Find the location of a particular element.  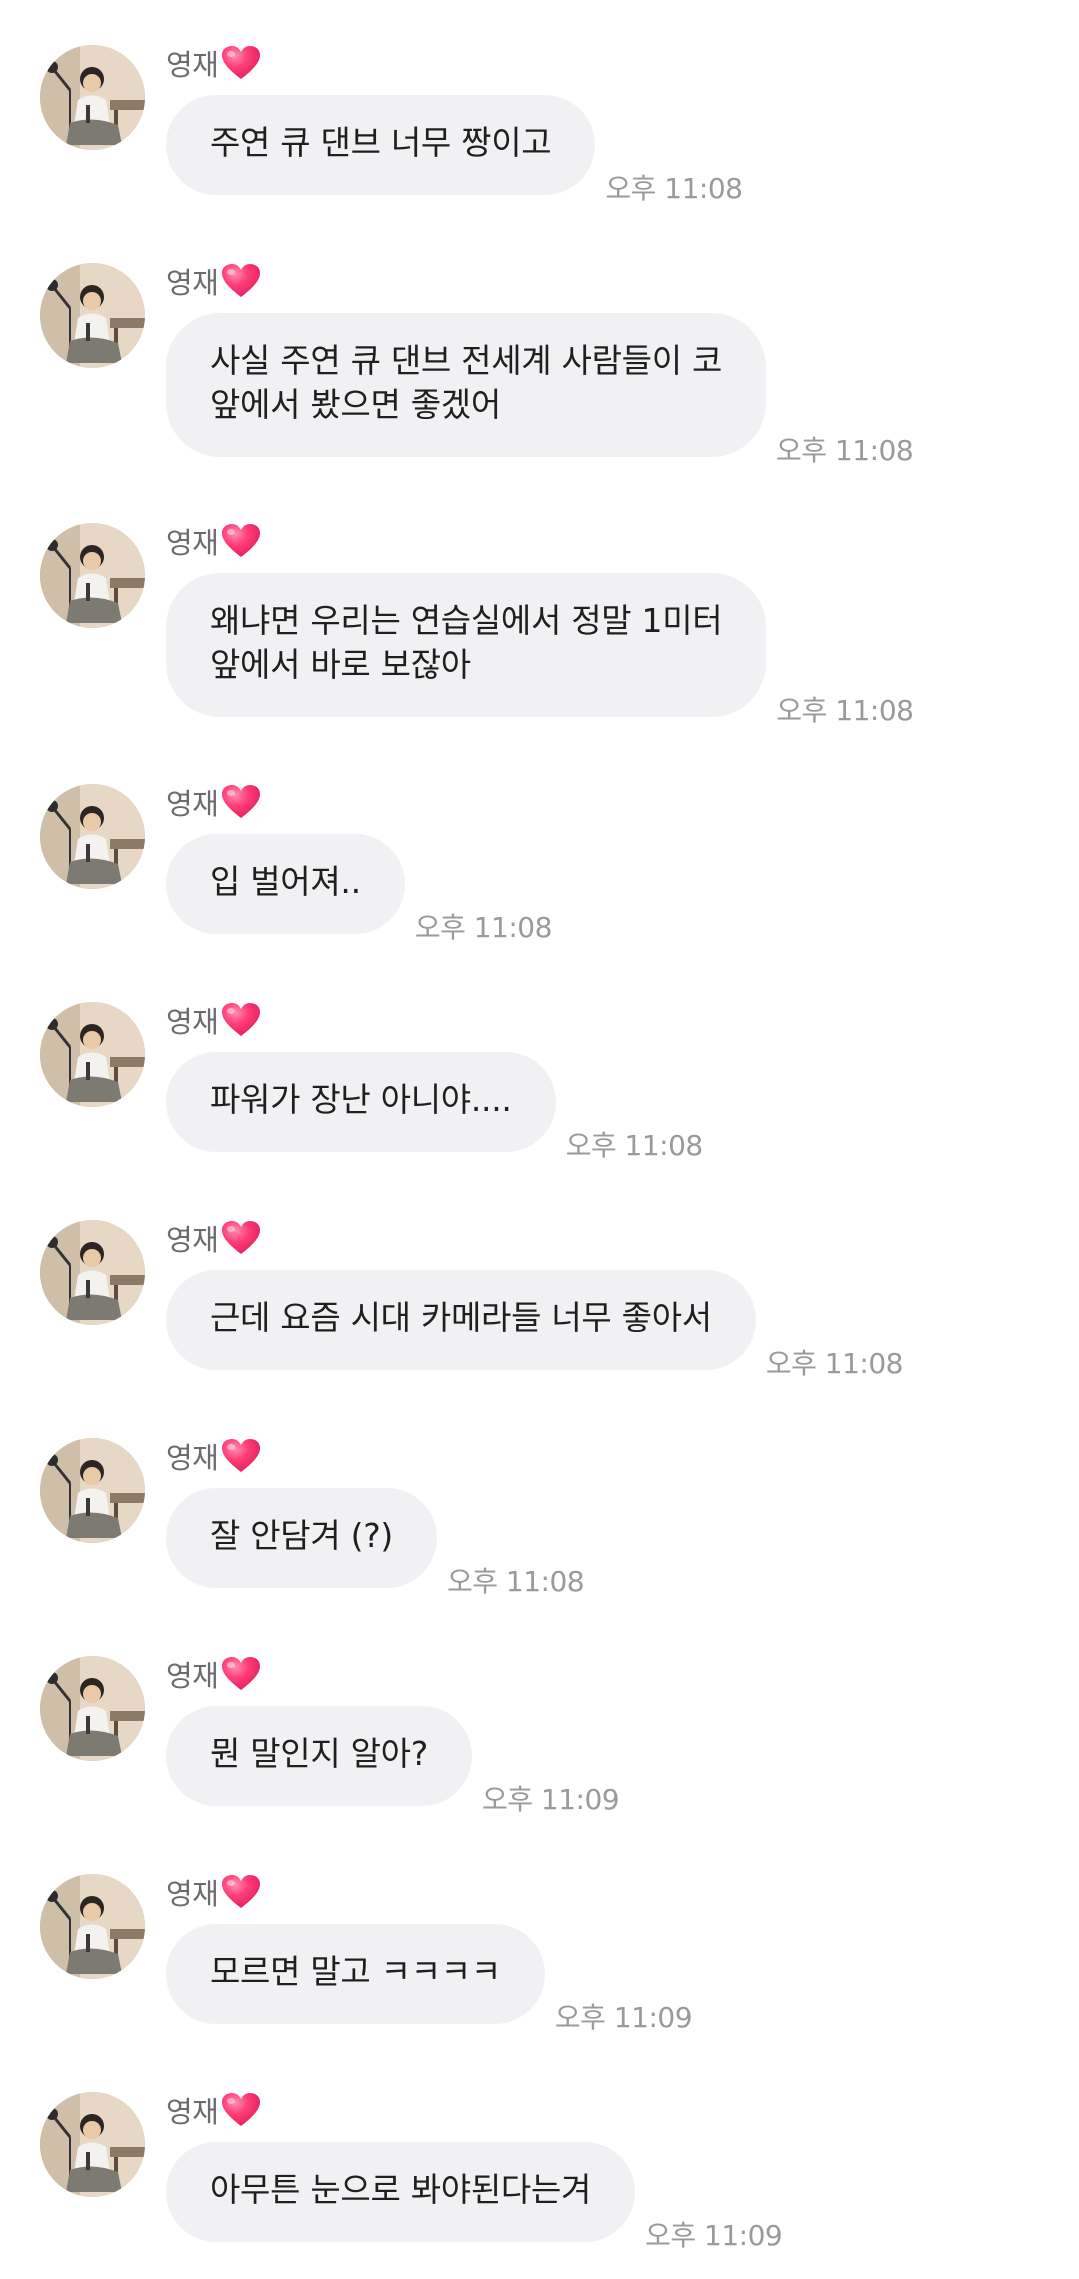

bubble-row: 근데 요즘 시대 카메라들 너무 좋아서 오후 11:08 is located at coordinates (534, 1325).